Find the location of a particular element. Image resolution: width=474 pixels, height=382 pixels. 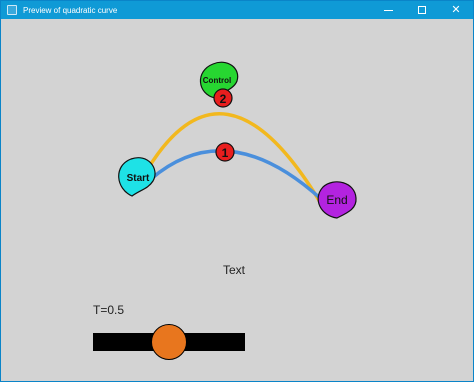

app-icon is located at coordinates (12, 10).